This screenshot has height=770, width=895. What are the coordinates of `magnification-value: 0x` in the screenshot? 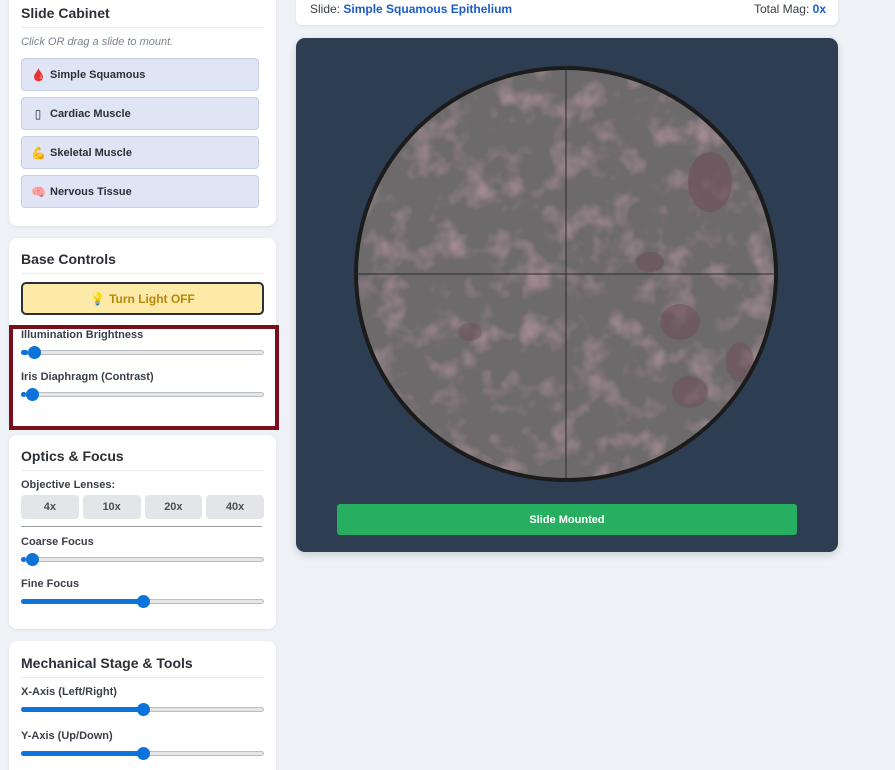 It's located at (819, 9).